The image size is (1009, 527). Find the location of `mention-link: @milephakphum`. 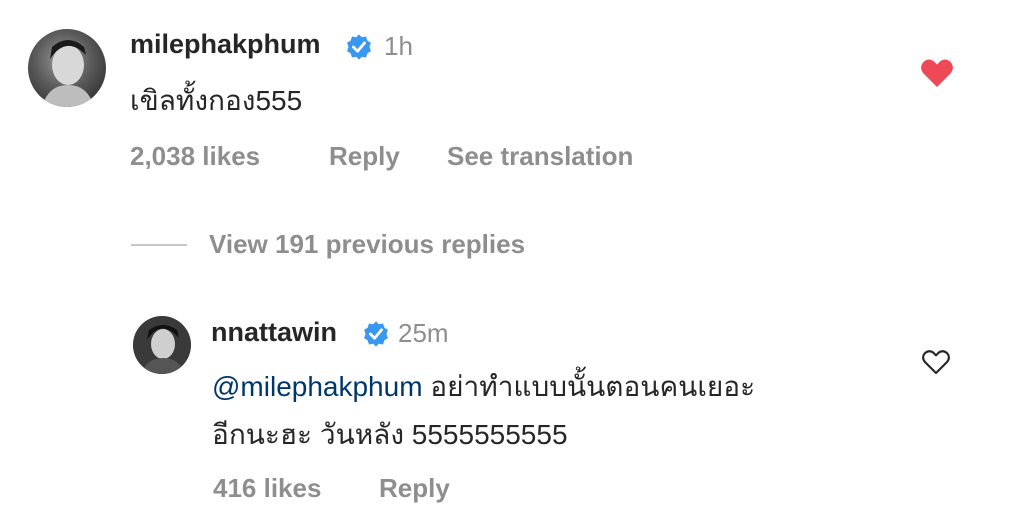

mention-link: @milephakphum is located at coordinates (317, 386).